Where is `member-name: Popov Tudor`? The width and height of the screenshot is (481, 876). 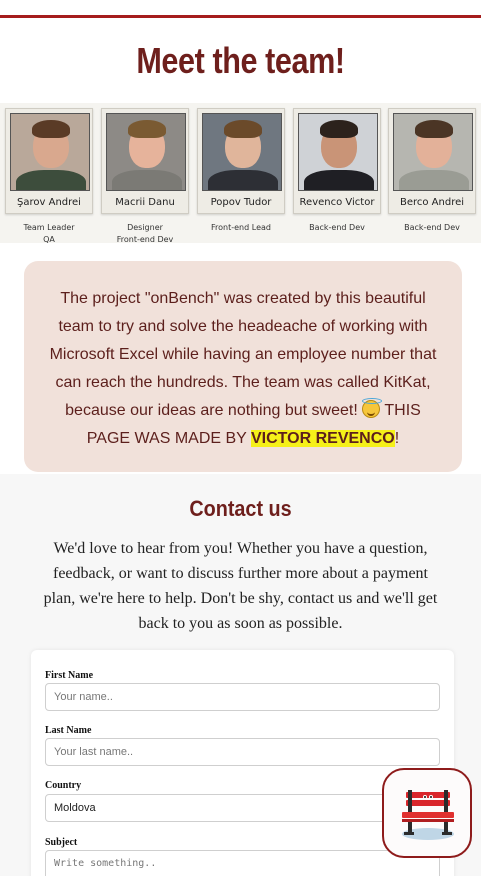
member-name: Popov Tudor is located at coordinates (241, 202).